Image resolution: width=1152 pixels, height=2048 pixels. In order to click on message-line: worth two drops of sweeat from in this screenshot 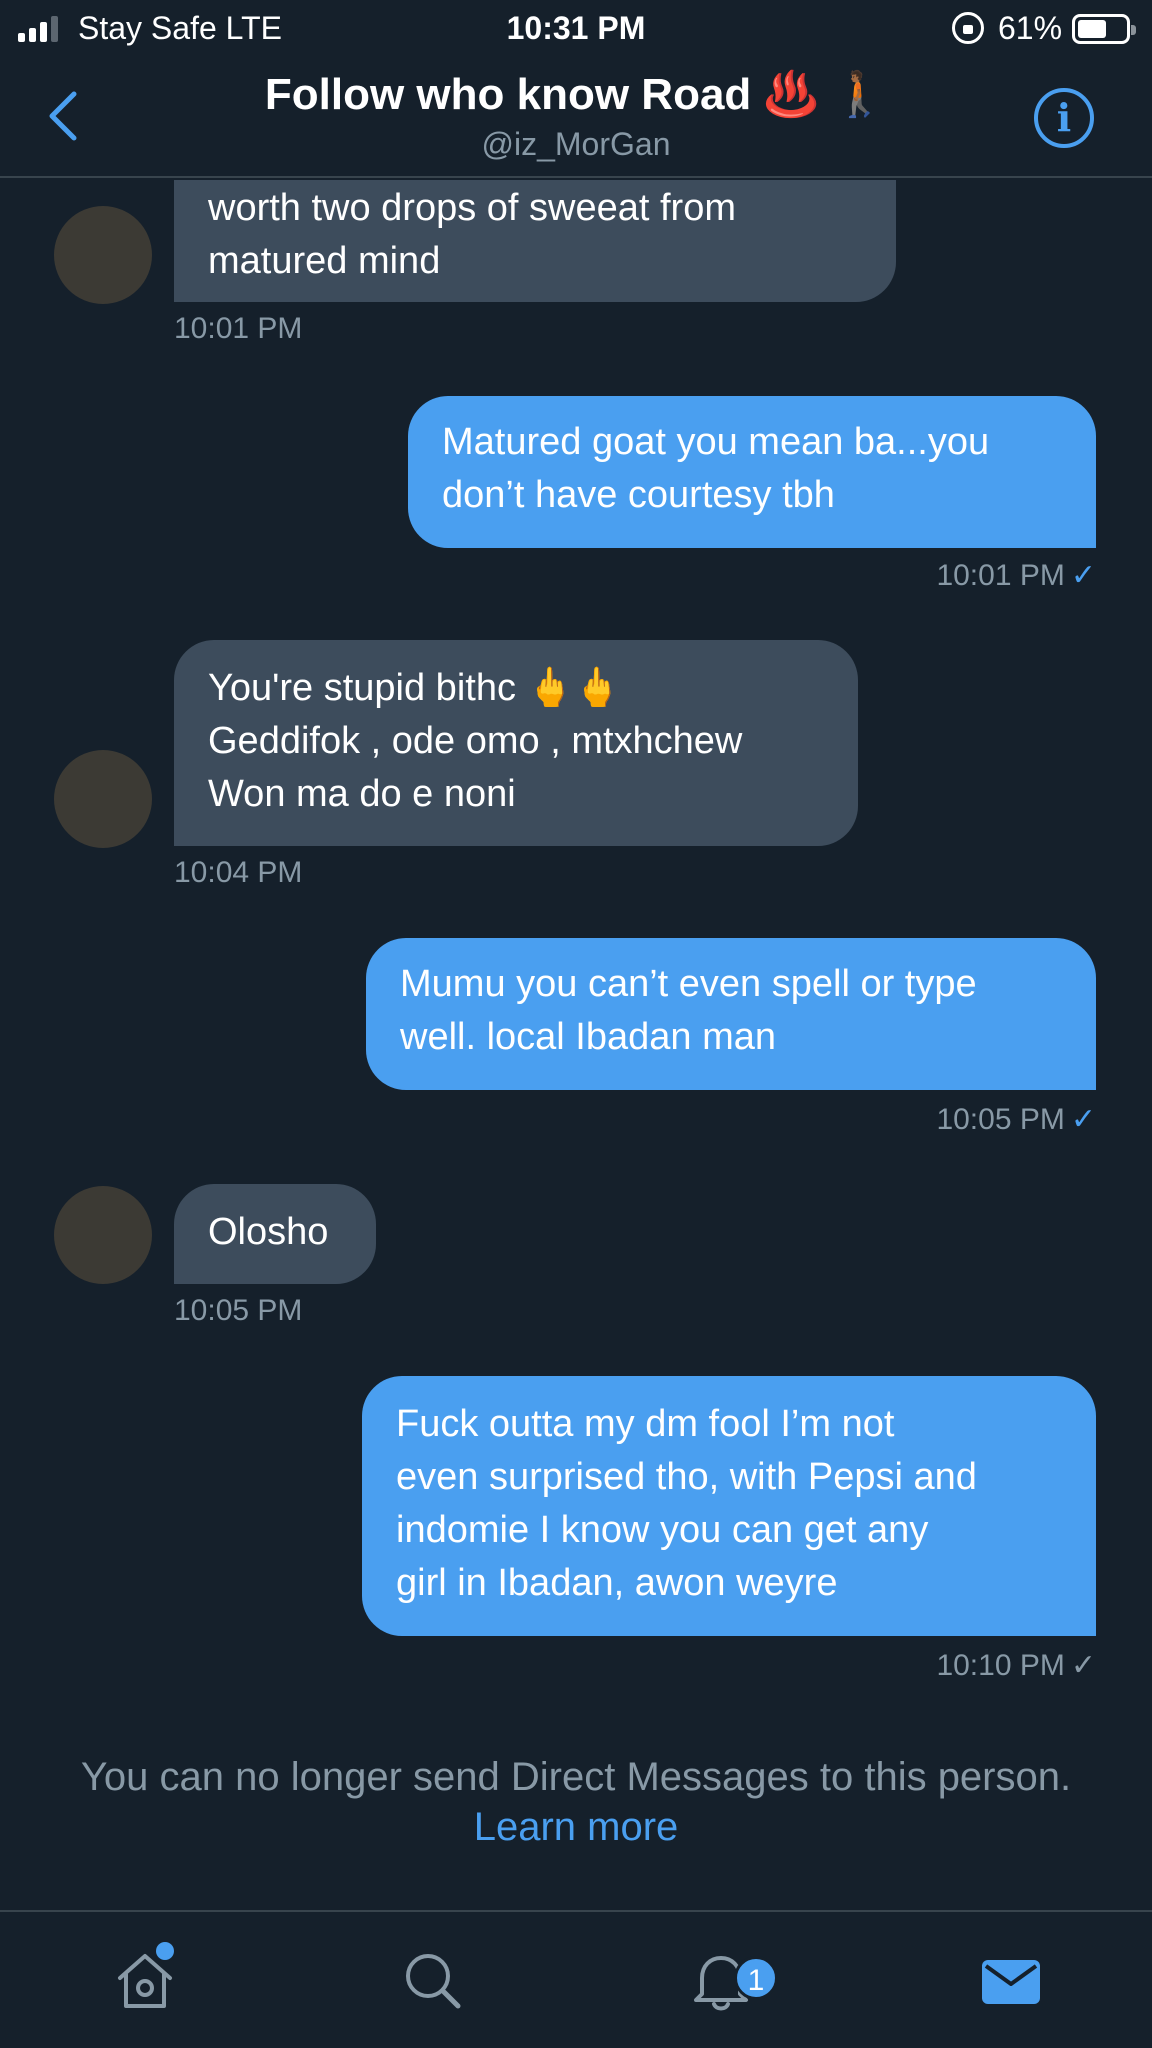, I will do `click(472, 208)`.